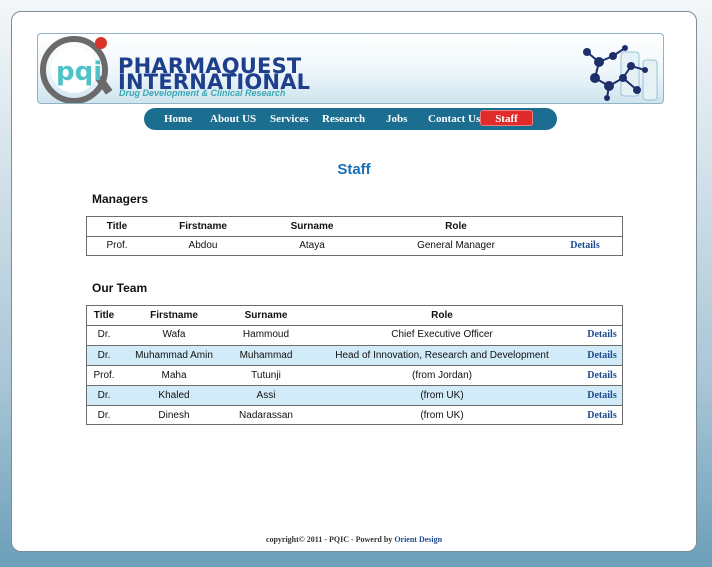 This screenshot has height=567, width=712. Describe the element at coordinates (442, 375) in the screenshot. I see `cell-role: (from Jordan)` at that location.